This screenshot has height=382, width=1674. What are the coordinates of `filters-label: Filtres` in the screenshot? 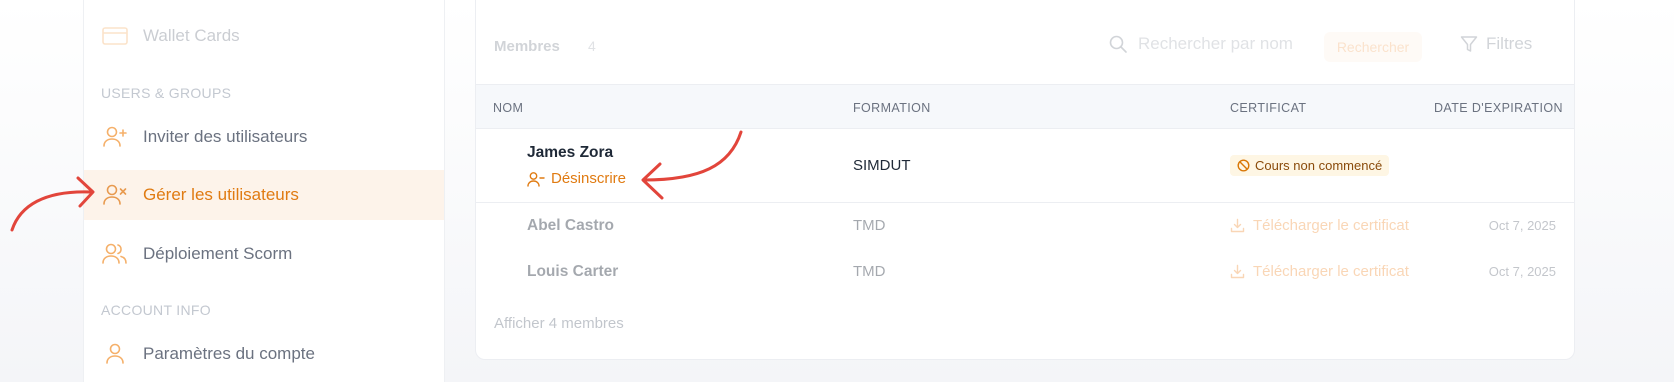 It's located at (1509, 43).